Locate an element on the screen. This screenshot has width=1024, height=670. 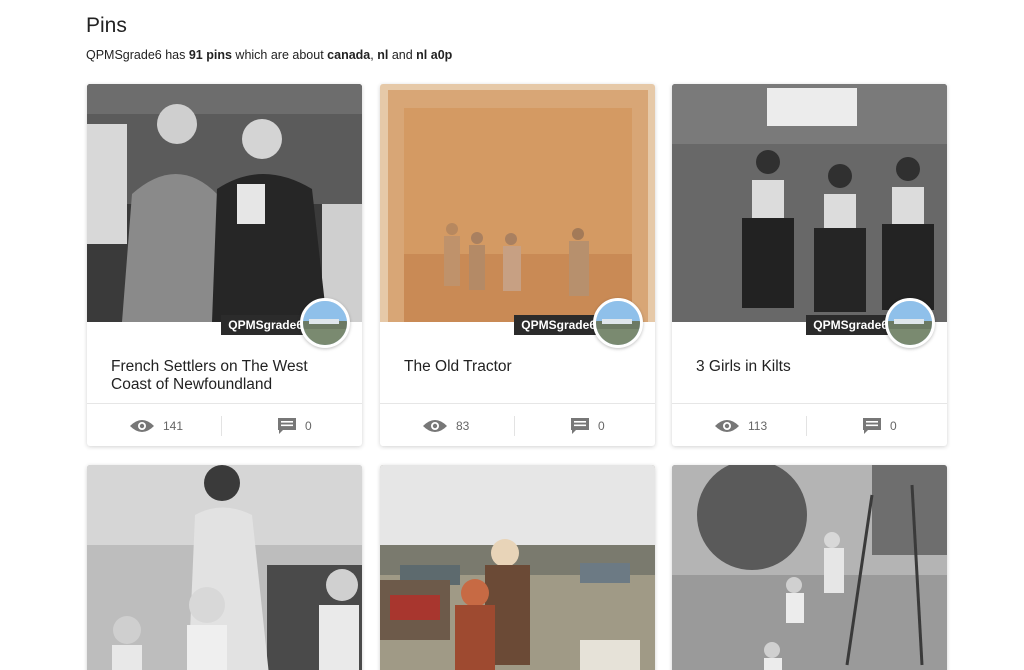
pin-footer: 83 0 is located at coordinates (517, 424).